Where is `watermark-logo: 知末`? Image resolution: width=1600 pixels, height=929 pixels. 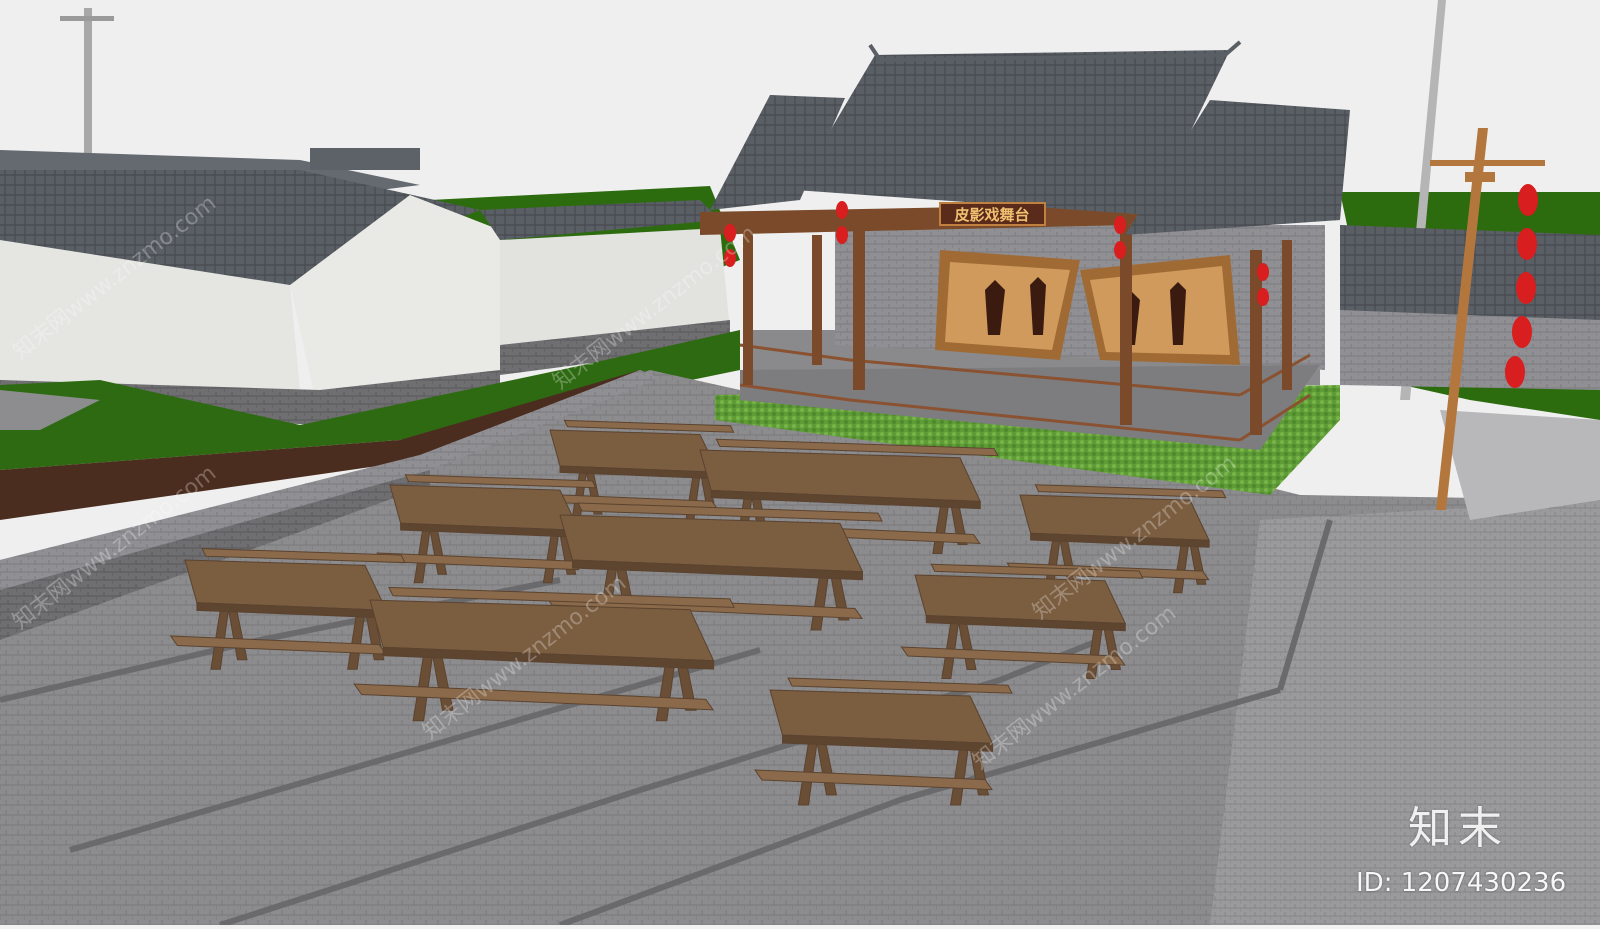
watermark-logo: 知末 is located at coordinates (1458, 828).